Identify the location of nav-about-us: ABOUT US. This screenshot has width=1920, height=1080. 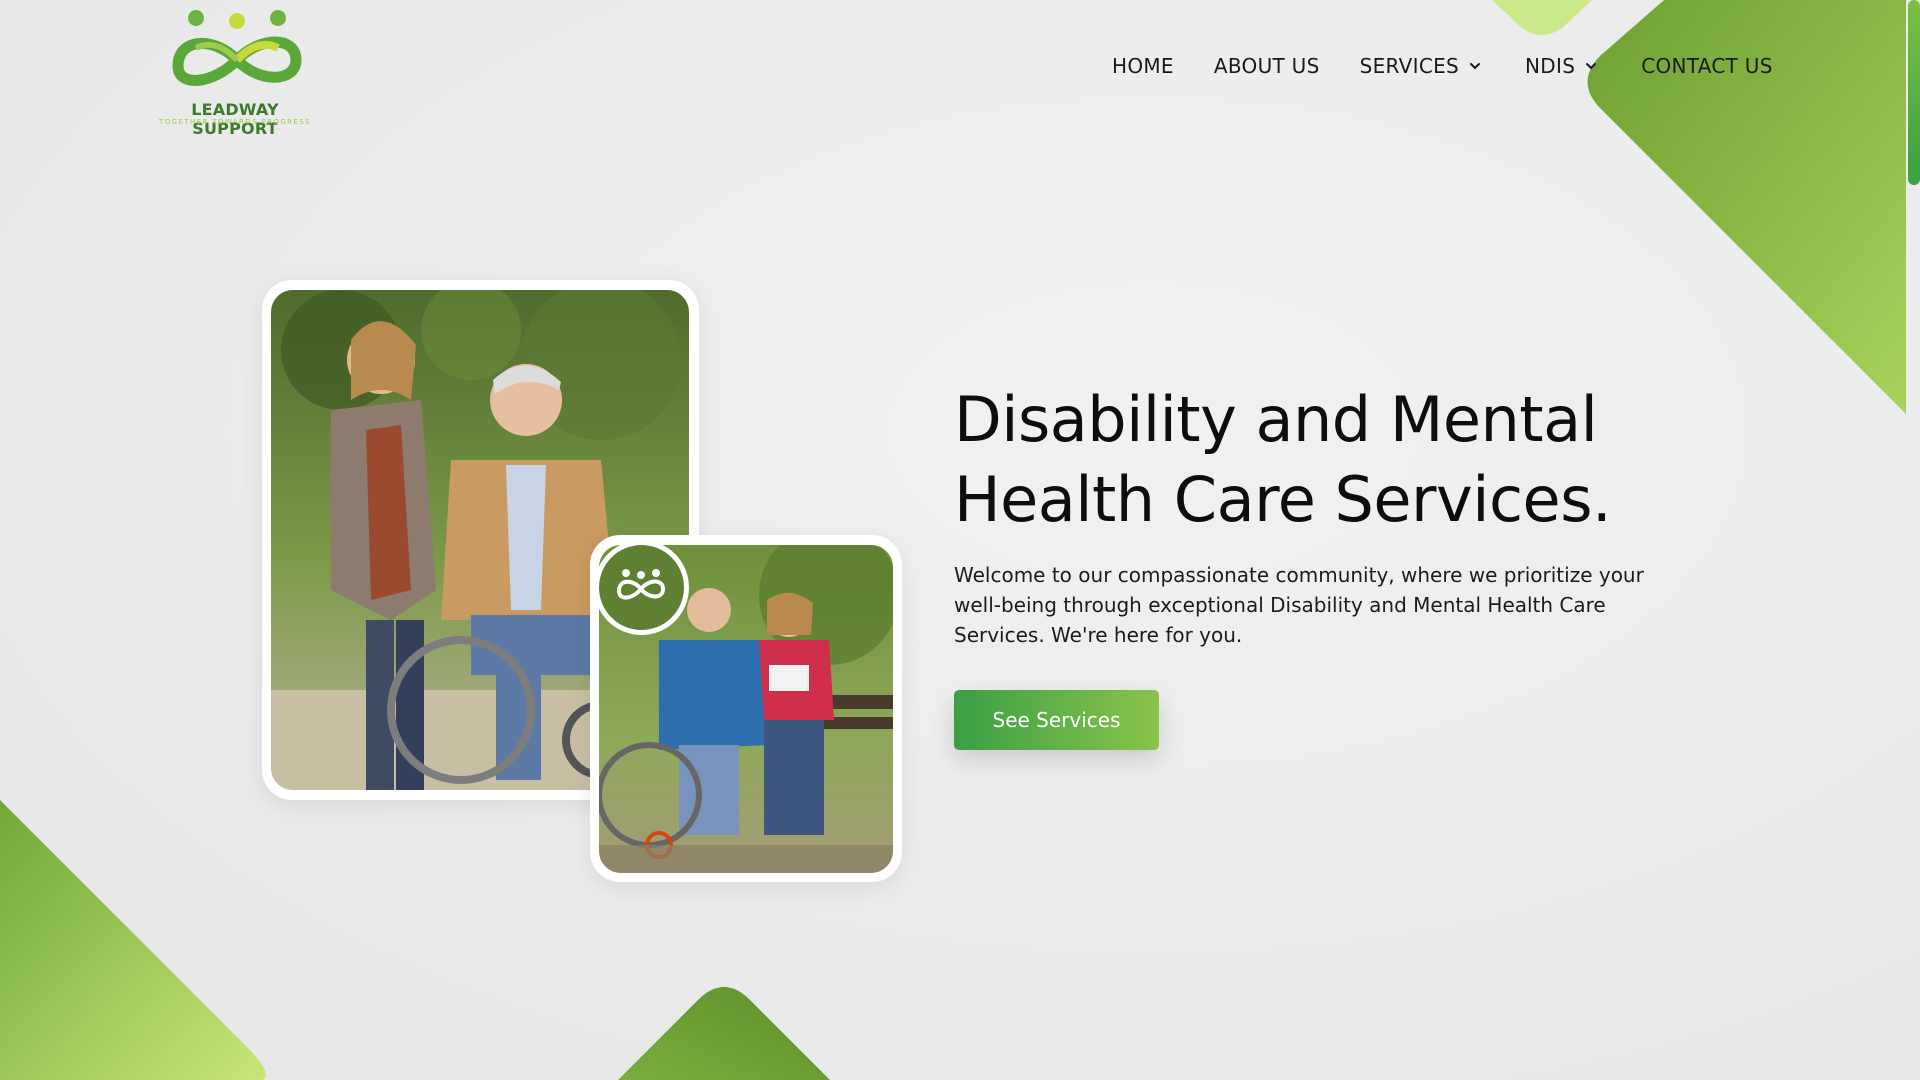
(1267, 66).